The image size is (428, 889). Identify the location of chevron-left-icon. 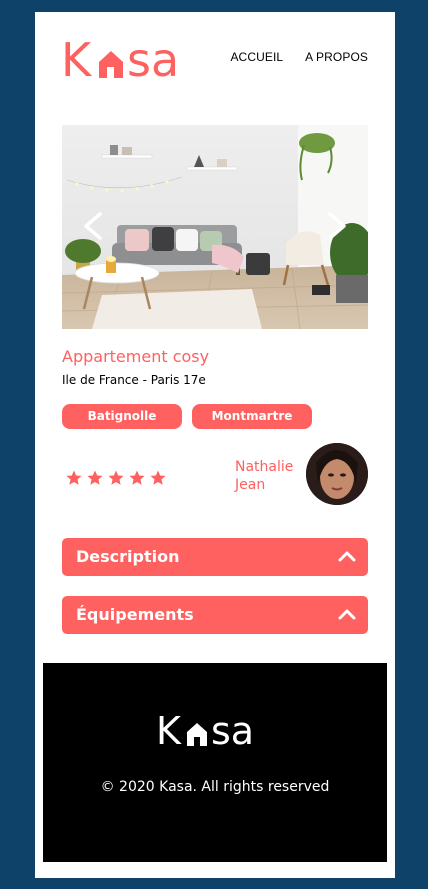
(93, 226).